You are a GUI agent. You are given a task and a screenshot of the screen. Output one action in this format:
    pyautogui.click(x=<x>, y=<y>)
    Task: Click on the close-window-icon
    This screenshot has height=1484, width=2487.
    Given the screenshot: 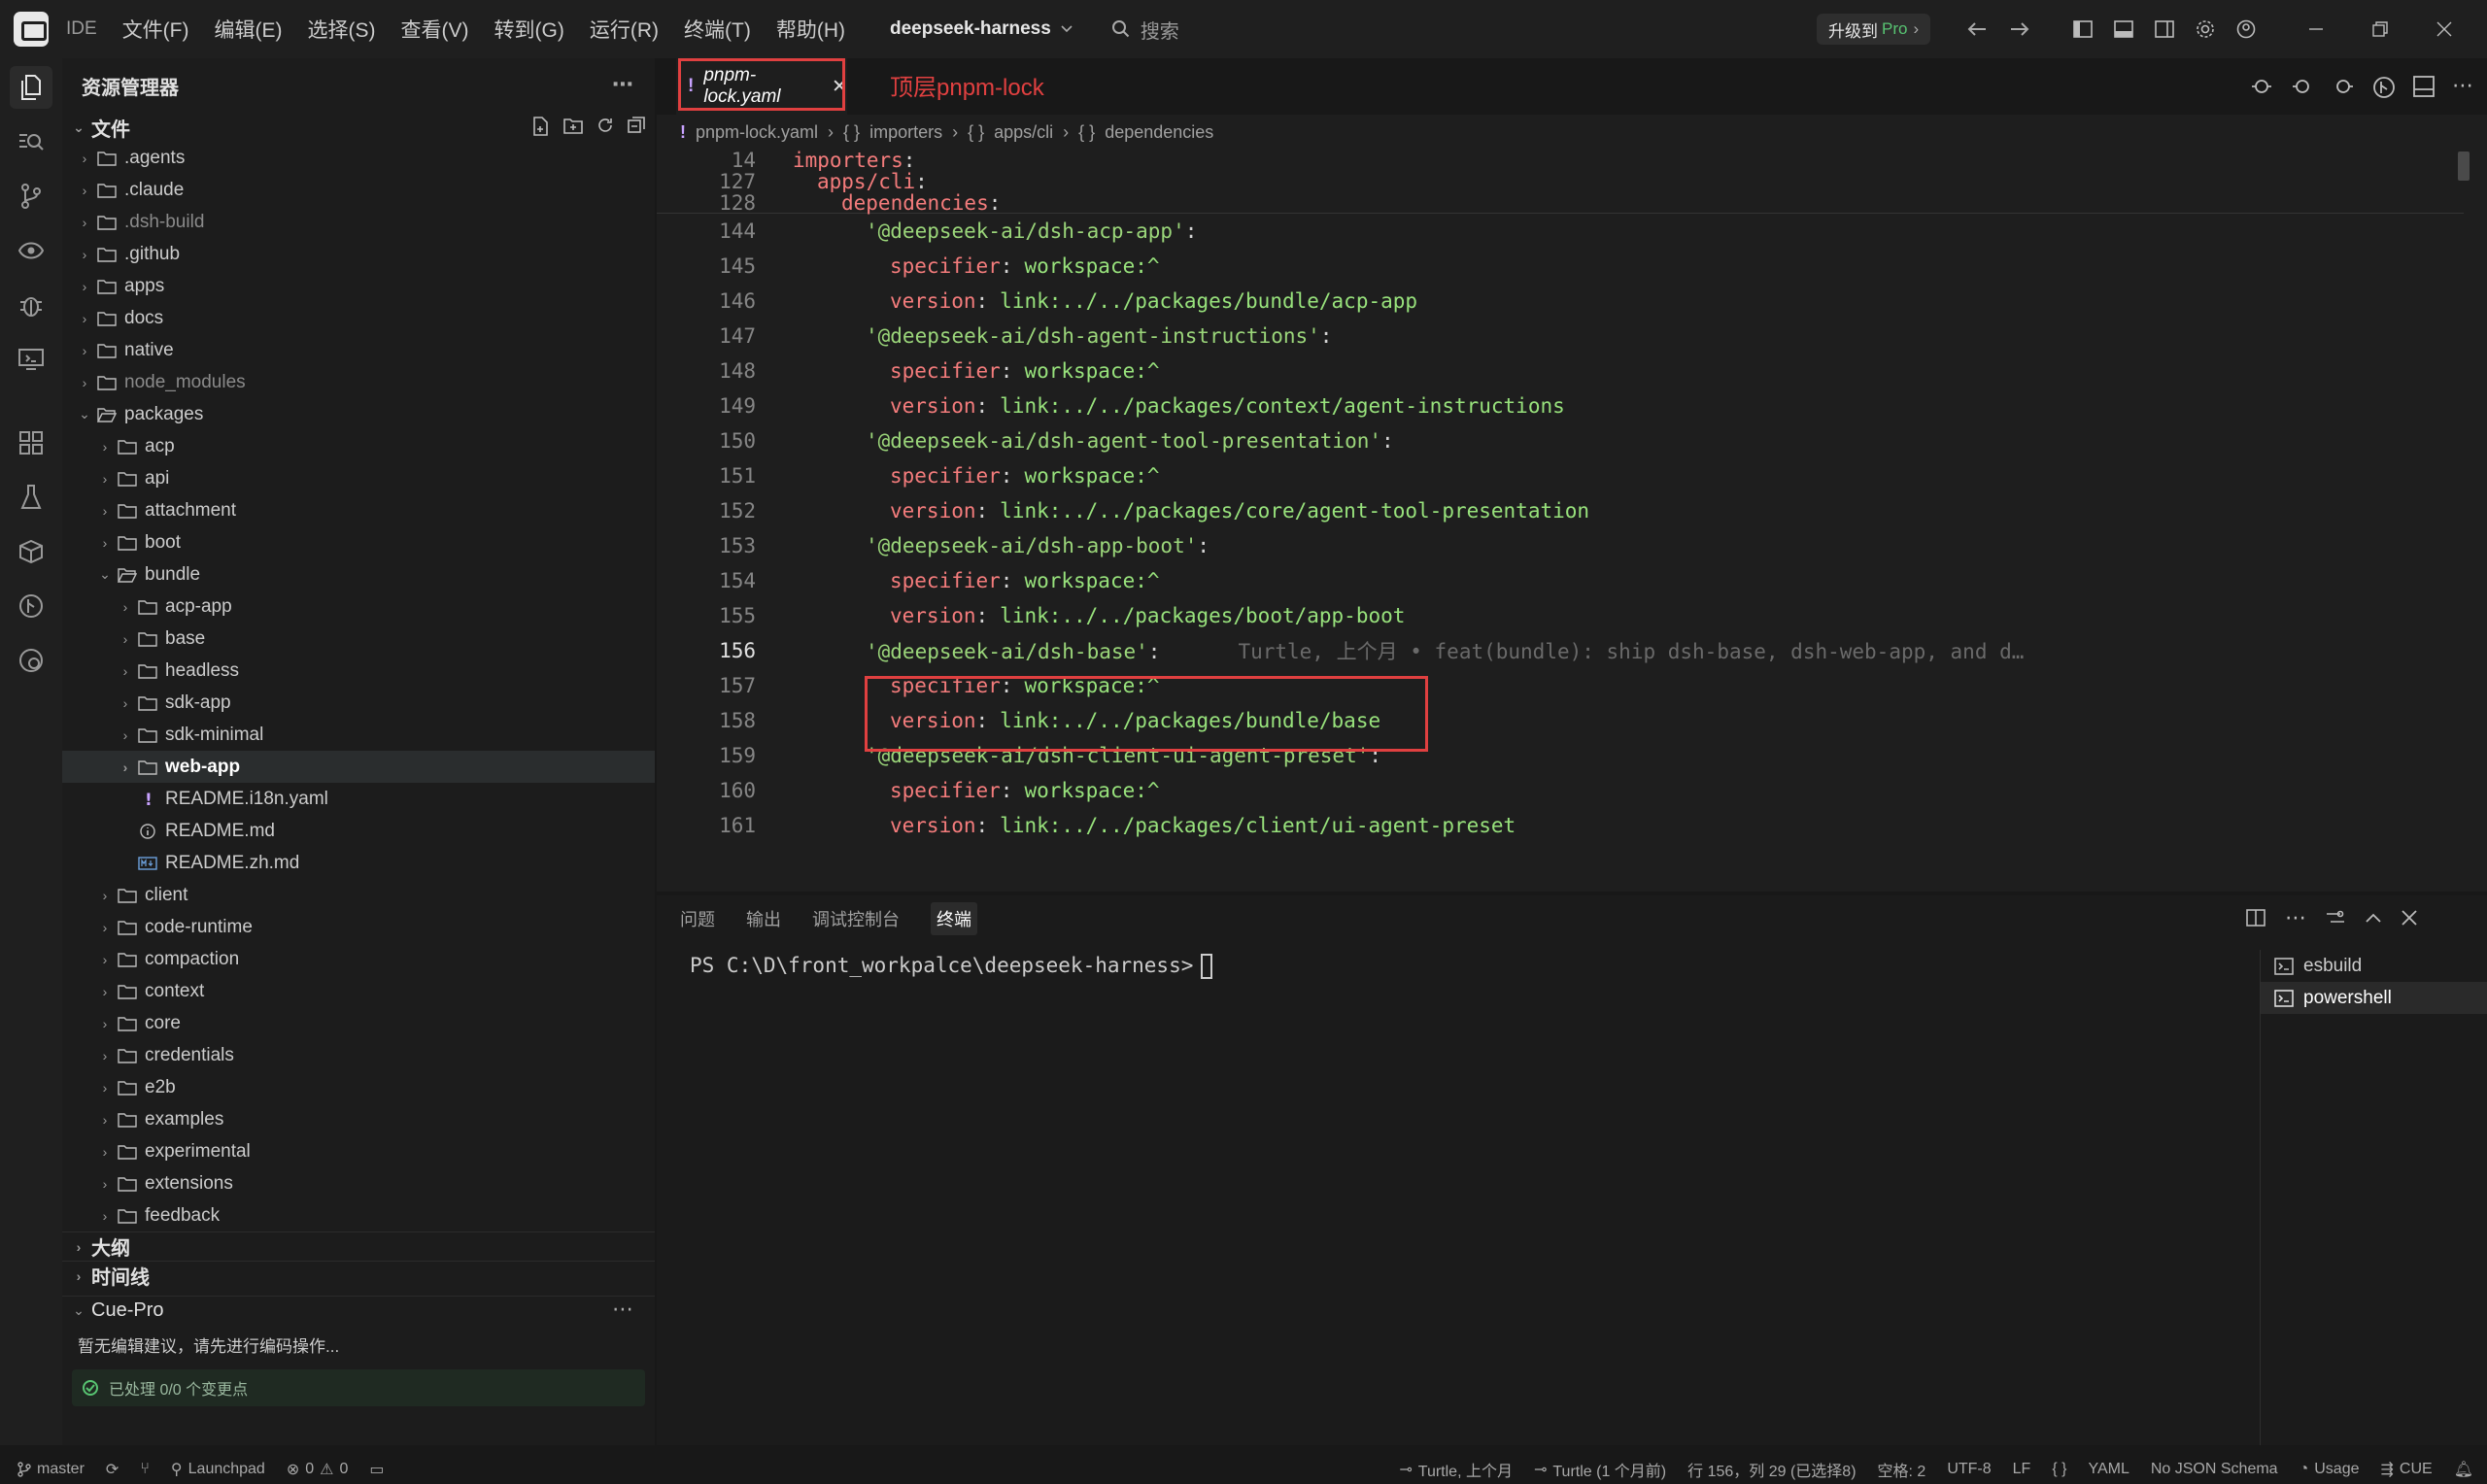 What is the action you would take?
    pyautogui.click(x=2444, y=29)
    